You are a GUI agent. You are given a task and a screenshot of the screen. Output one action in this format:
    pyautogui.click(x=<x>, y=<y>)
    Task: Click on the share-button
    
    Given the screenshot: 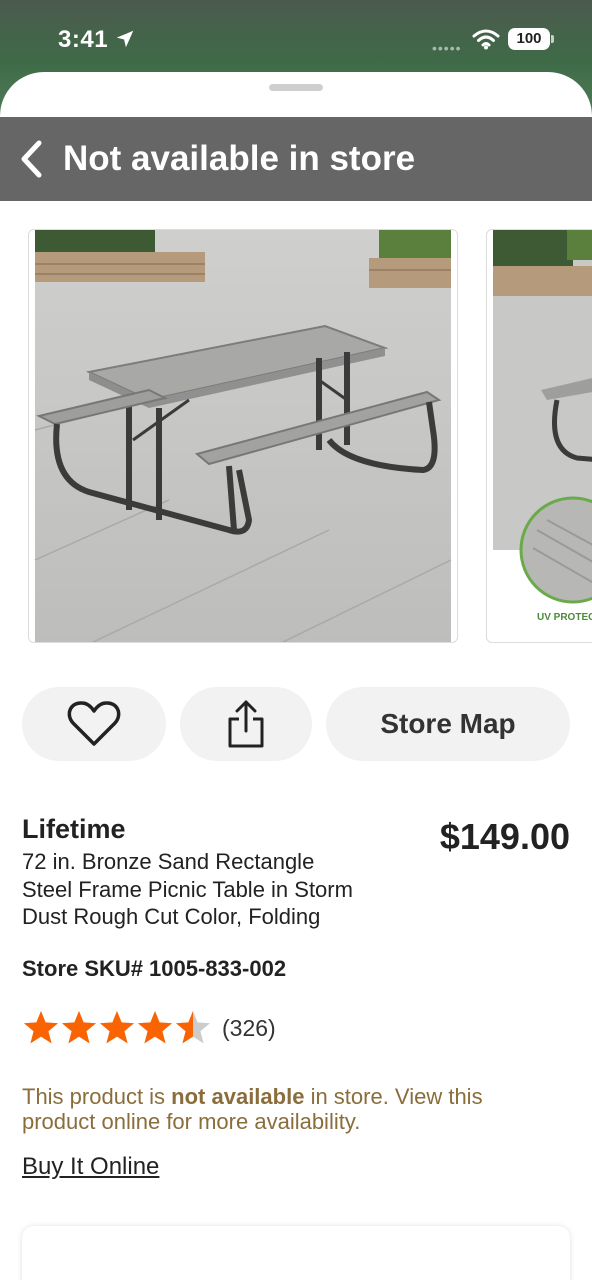 What is the action you would take?
    pyautogui.click(x=246, y=724)
    